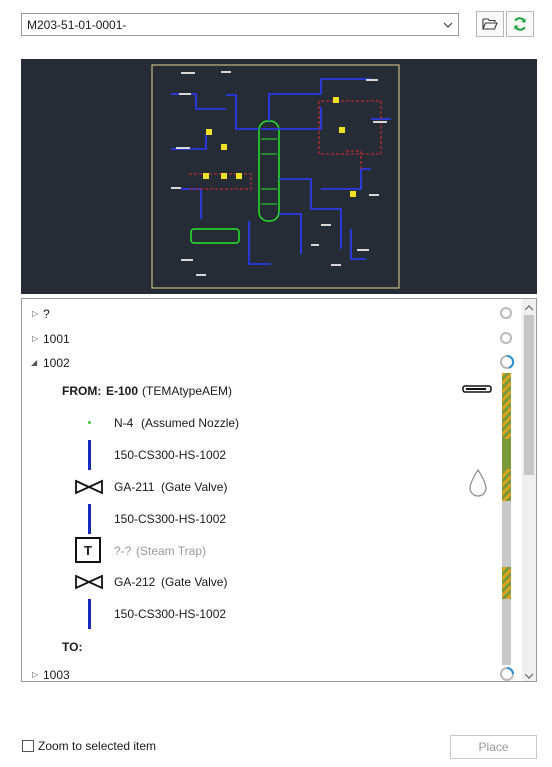 The width and height of the screenshot is (552, 767). I want to click on scroll-up-icon, so click(529, 308).